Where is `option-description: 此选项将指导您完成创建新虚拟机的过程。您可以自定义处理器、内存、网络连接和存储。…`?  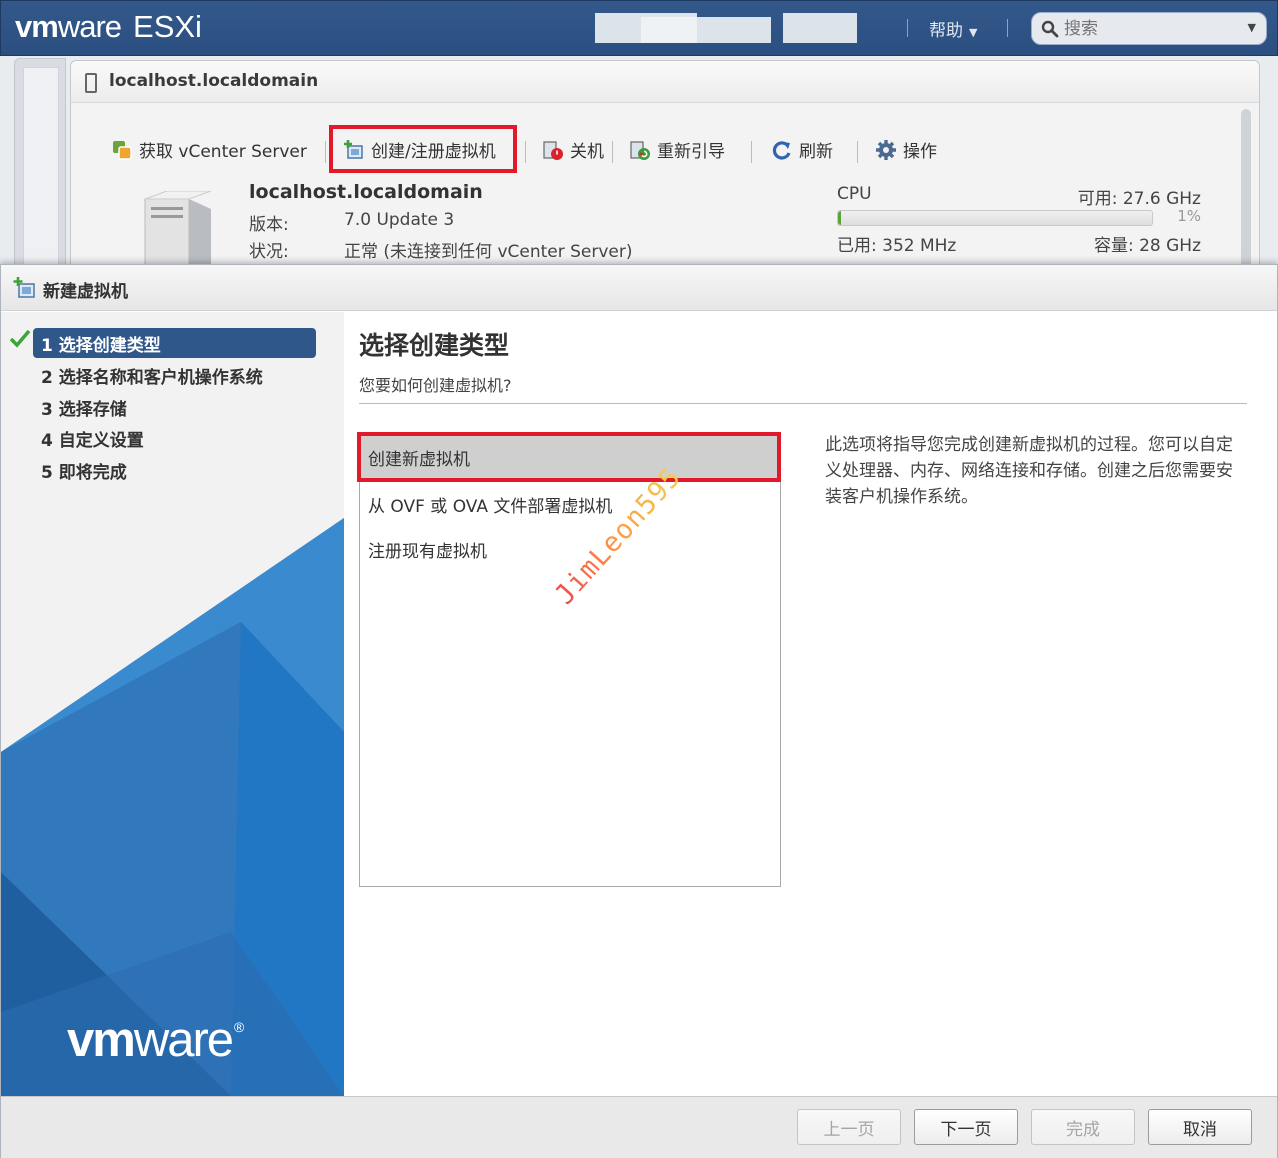
option-description: 此选项将指导您完成创建新虚拟机的过程。您可以自定义处理器、内存、网络连接和存储。… is located at coordinates (1029, 471).